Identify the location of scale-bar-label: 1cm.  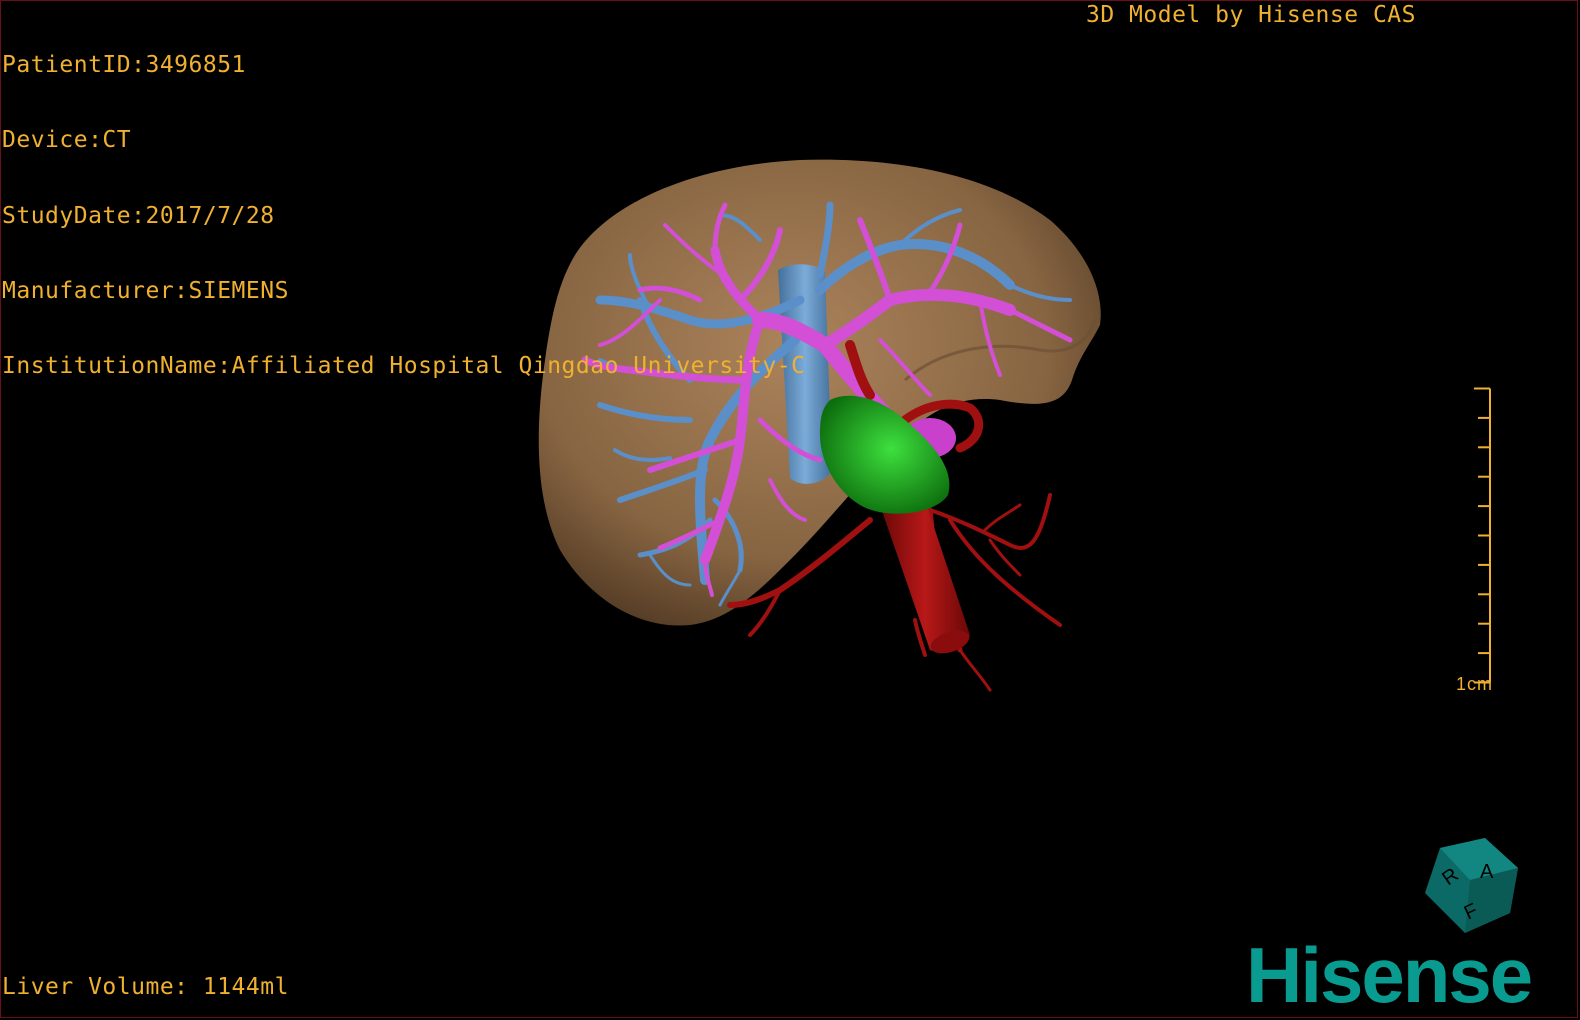
(1475, 684).